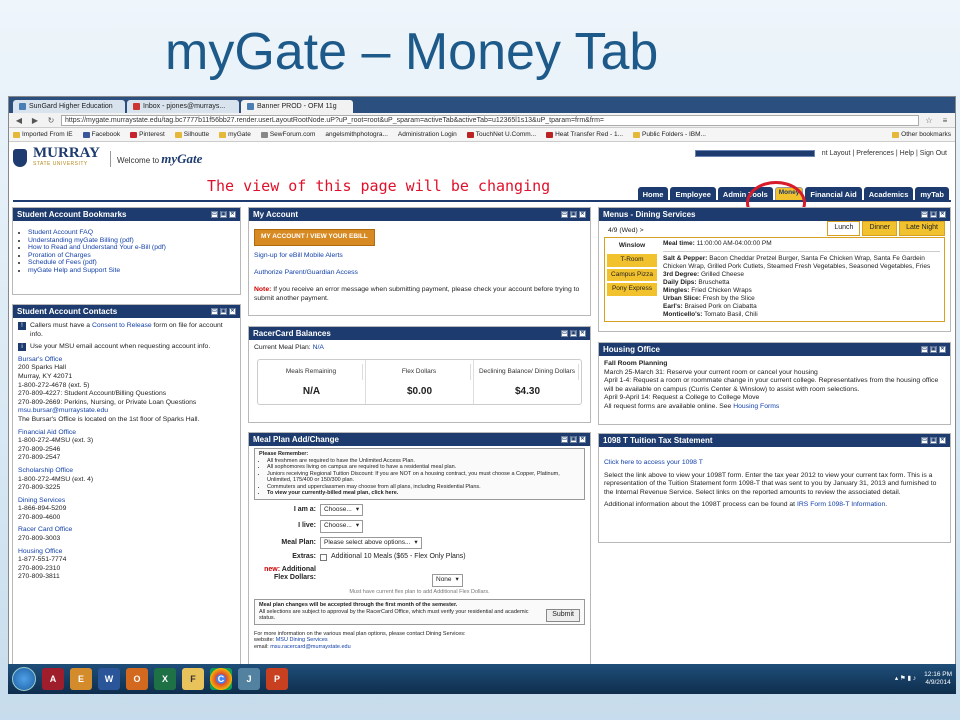  Describe the element at coordinates (81, 679) in the screenshot. I see `explorer-app-icon: E` at that location.